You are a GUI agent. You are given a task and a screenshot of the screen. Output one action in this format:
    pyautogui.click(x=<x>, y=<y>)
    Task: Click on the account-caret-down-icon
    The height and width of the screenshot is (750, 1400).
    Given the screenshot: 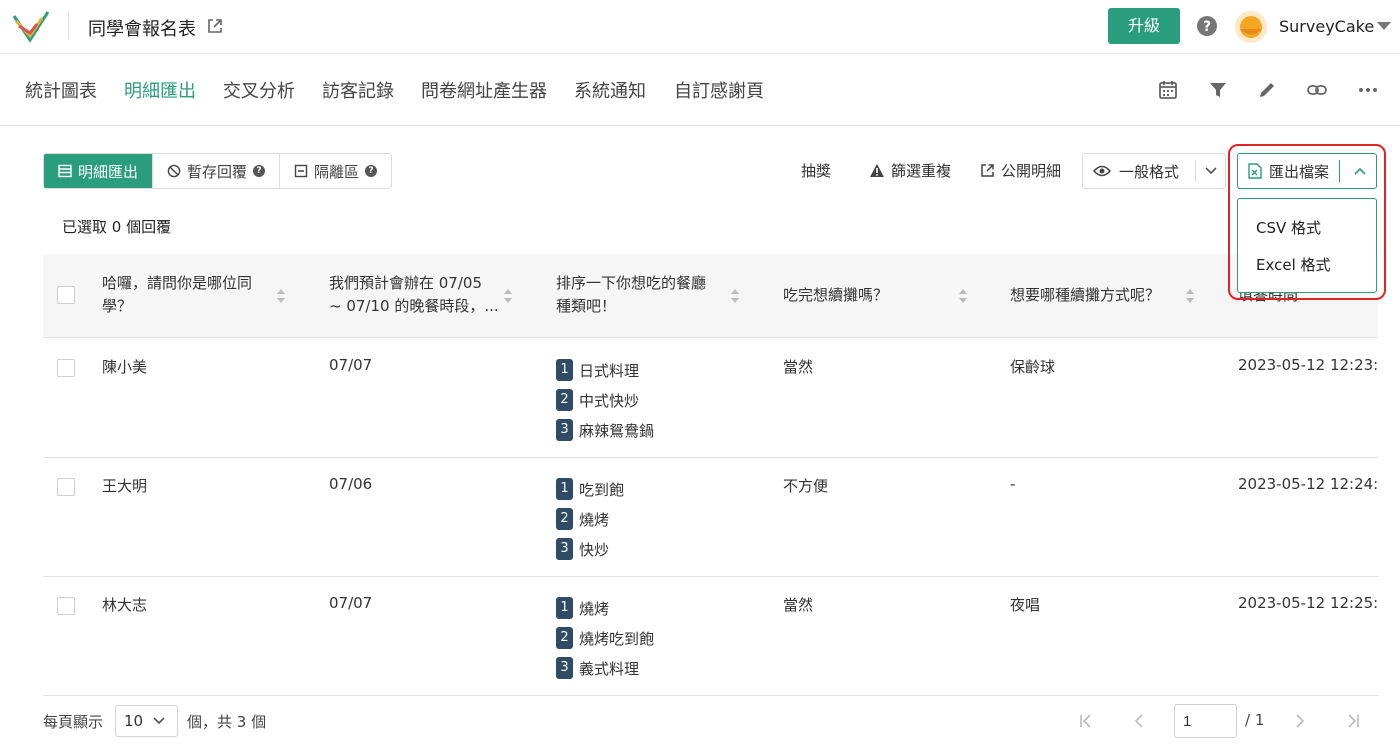 What is the action you would take?
    pyautogui.click(x=1384, y=26)
    